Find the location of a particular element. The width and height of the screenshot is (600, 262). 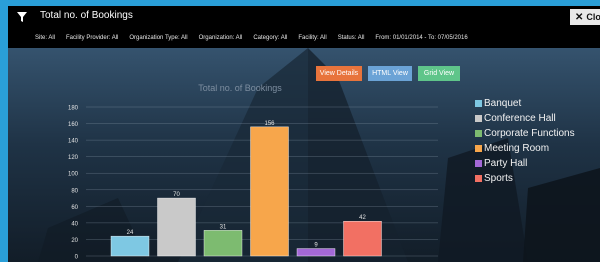

bar-data-label: 9 is located at coordinates (316, 246).